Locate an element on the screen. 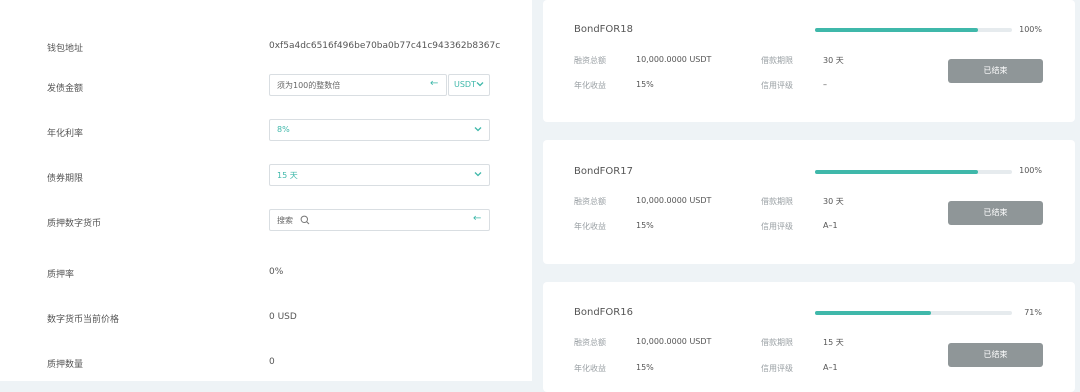 The width and height of the screenshot is (1080, 392). search-icon is located at coordinates (305, 220).